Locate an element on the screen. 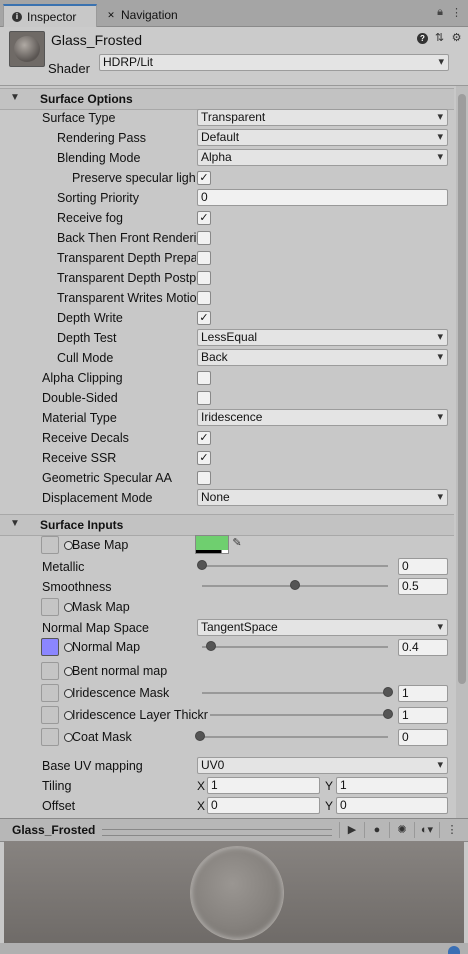  smoothness-value-field: 0.5 is located at coordinates (423, 586).